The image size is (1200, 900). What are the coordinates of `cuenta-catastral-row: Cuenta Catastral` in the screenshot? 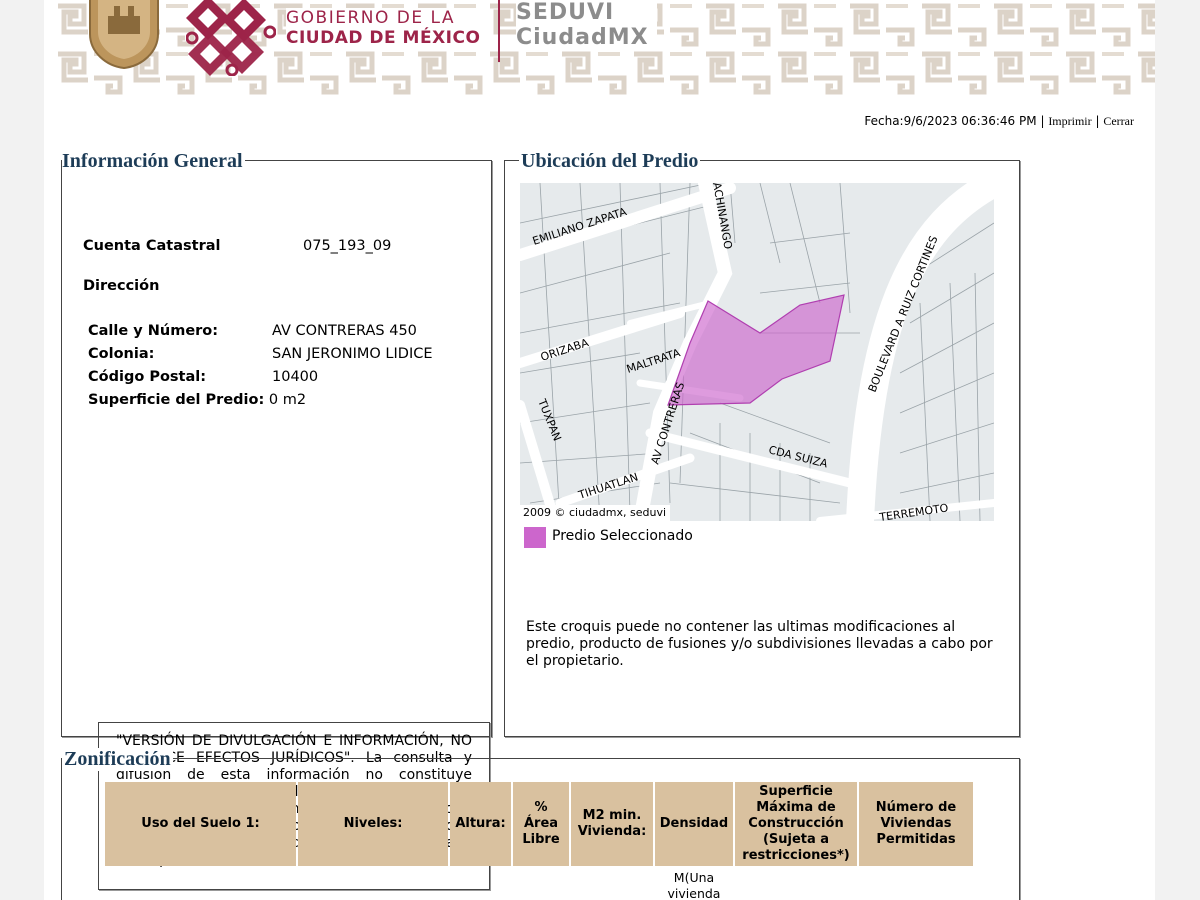 It's located at (152, 246).